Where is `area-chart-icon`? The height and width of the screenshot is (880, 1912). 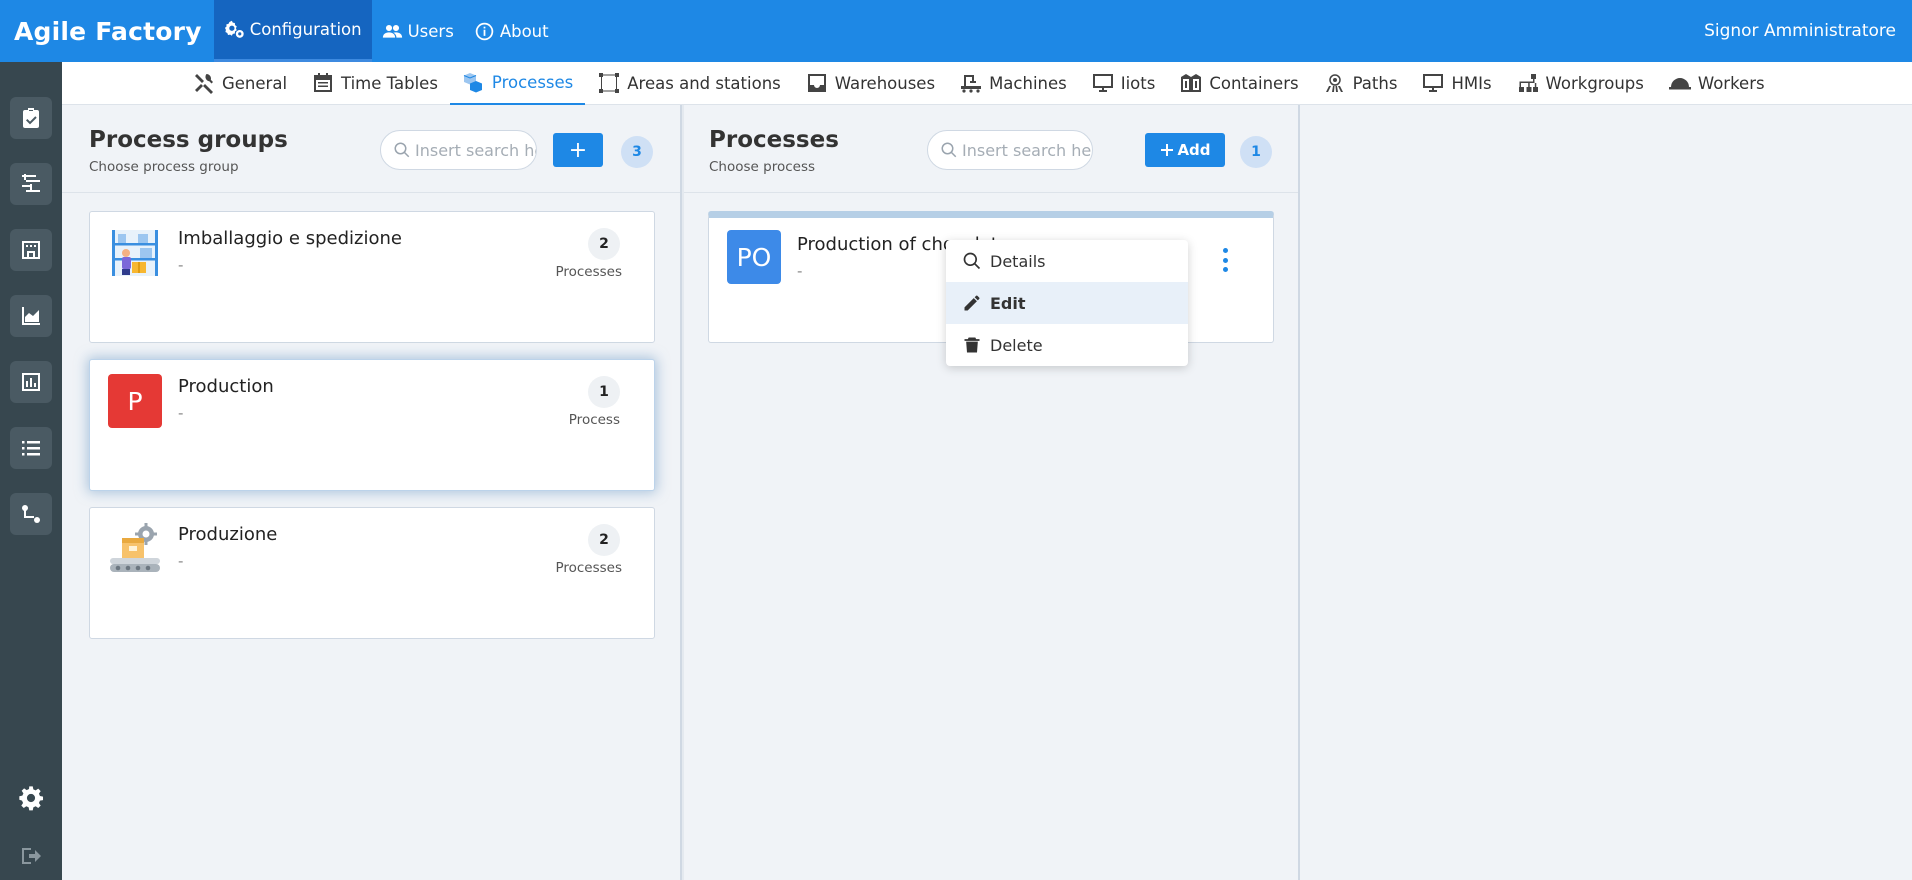 area-chart-icon is located at coordinates (31, 316).